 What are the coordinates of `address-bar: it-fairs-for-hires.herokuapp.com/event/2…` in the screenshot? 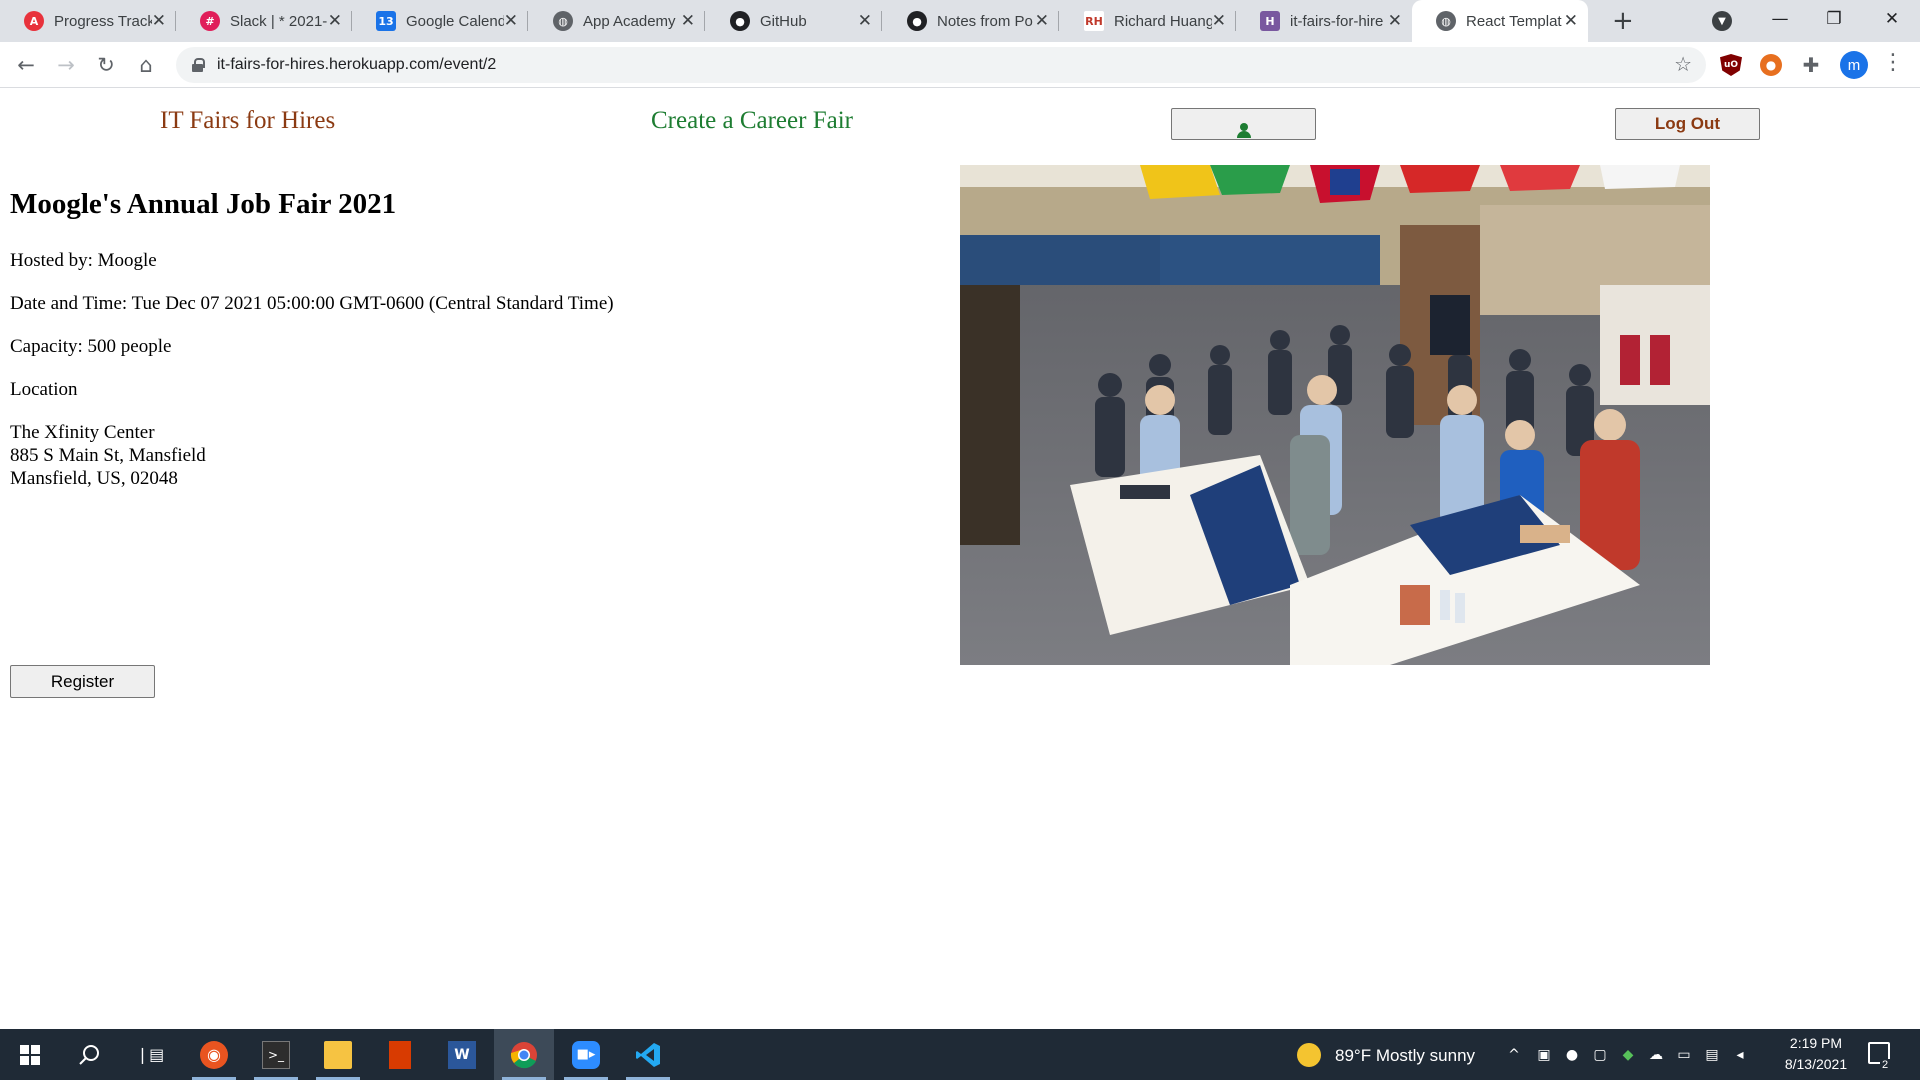 It's located at (941, 65).